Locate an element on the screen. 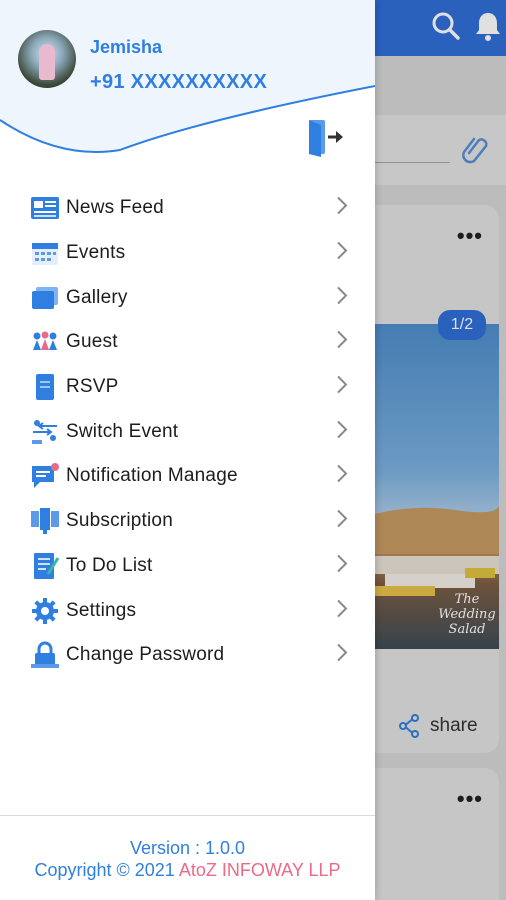 The width and height of the screenshot is (506, 900). avatar is located at coordinates (47, 59).